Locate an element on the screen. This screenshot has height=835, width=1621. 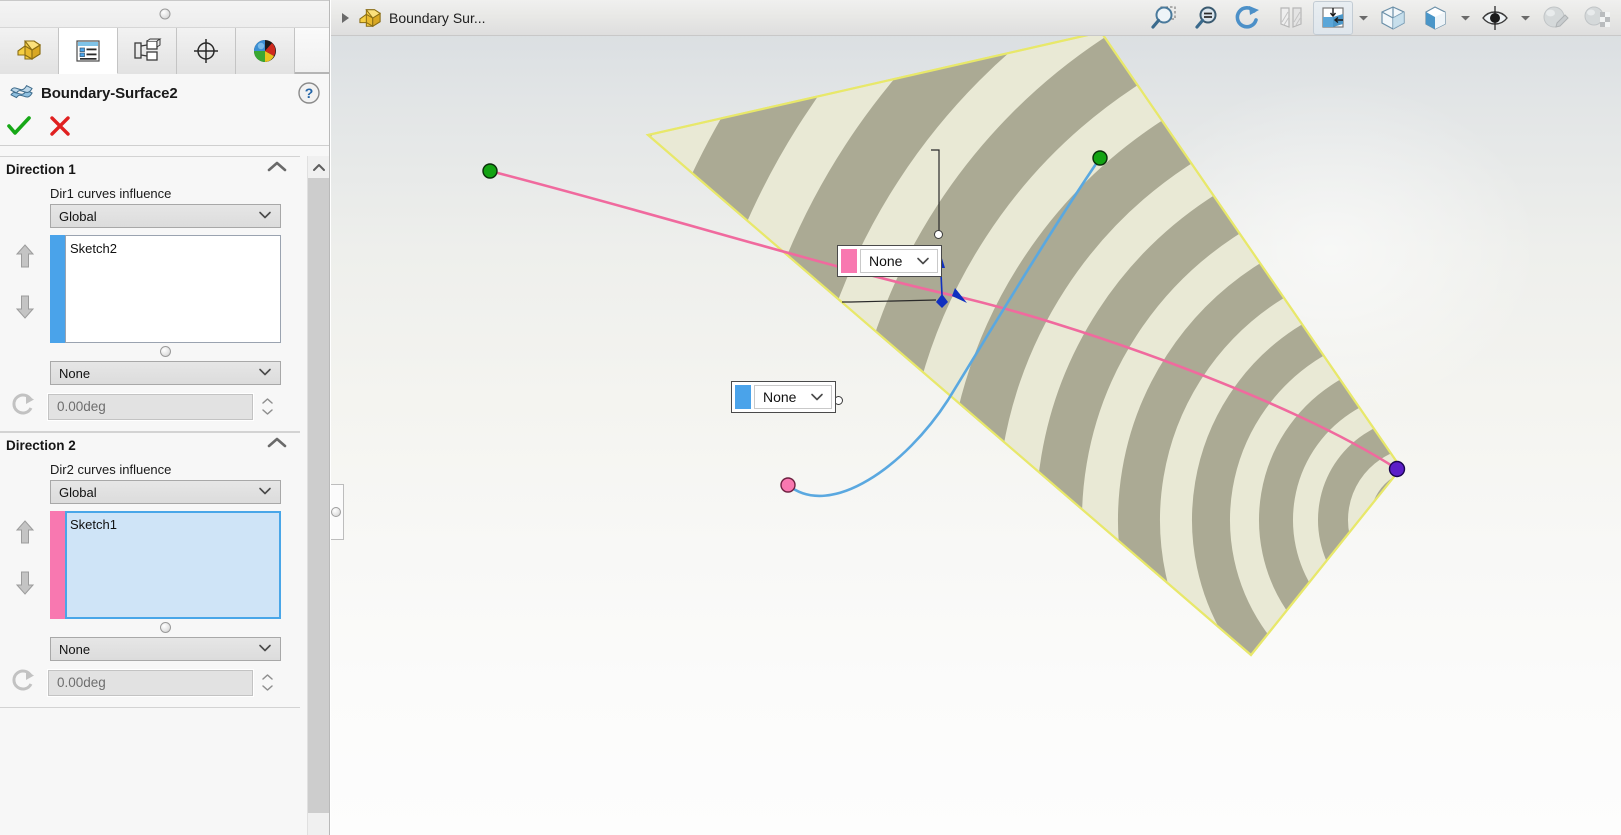
tab-feature-manager-design-tree is located at coordinates (29, 51).